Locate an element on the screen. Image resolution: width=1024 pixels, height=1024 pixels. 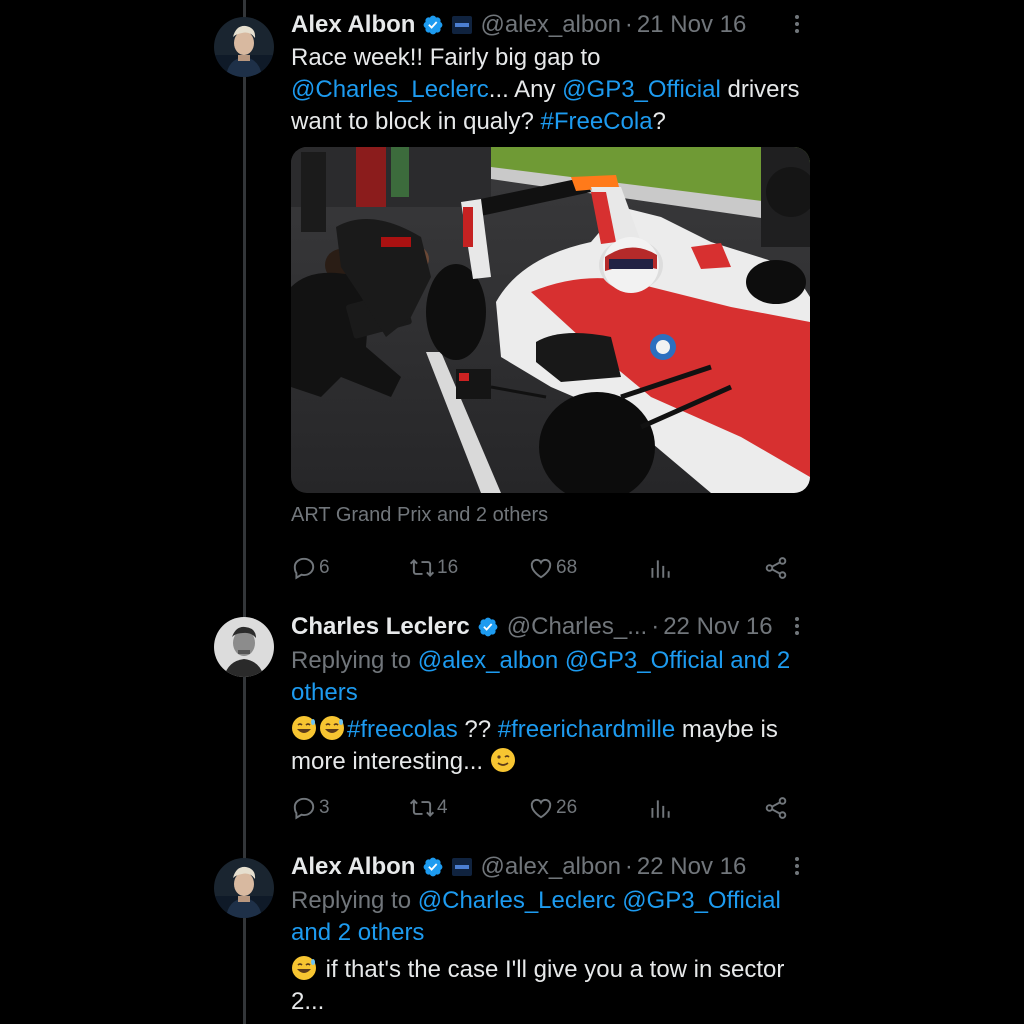
reply-button: 3 is located at coordinates (310, 808).